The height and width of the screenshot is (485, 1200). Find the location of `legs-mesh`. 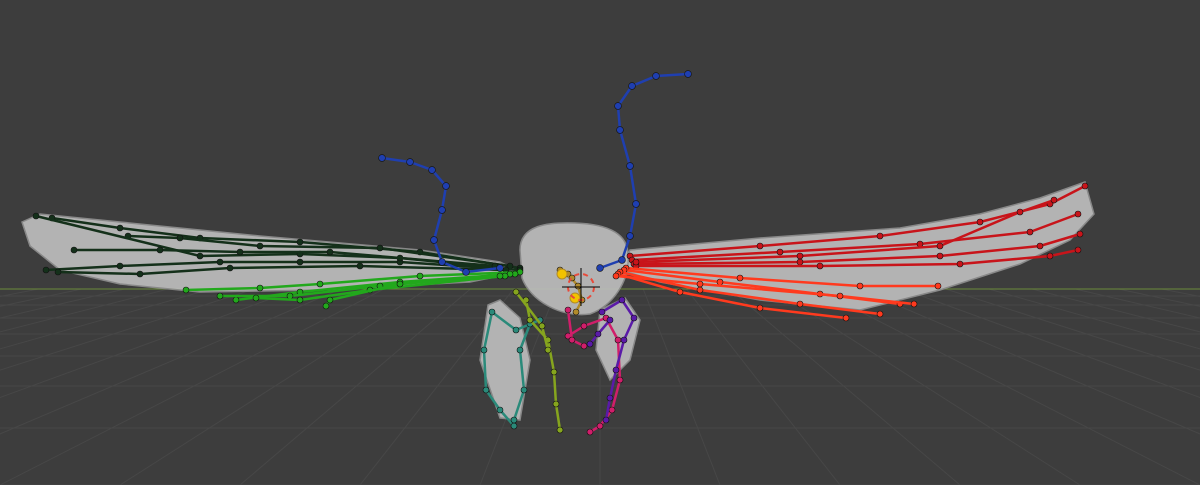

legs-mesh is located at coordinates (560, 359).